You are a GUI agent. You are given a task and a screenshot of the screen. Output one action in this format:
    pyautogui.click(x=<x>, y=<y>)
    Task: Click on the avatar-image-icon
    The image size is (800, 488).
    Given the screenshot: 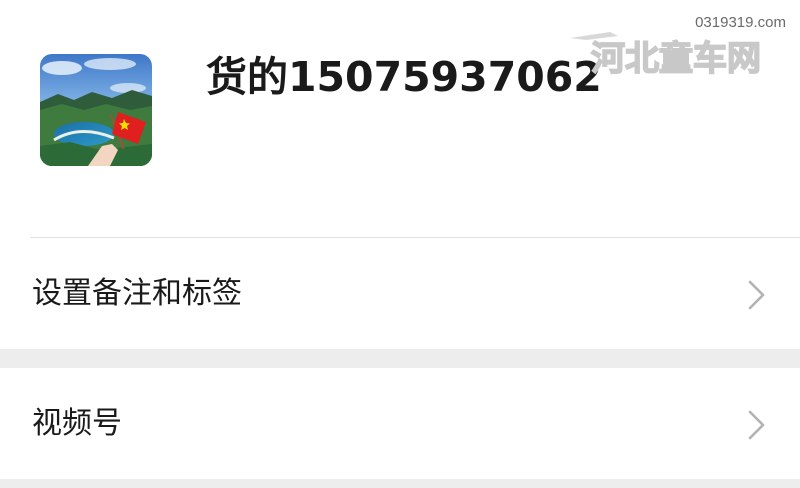 What is the action you would take?
    pyautogui.click(x=96, y=110)
    